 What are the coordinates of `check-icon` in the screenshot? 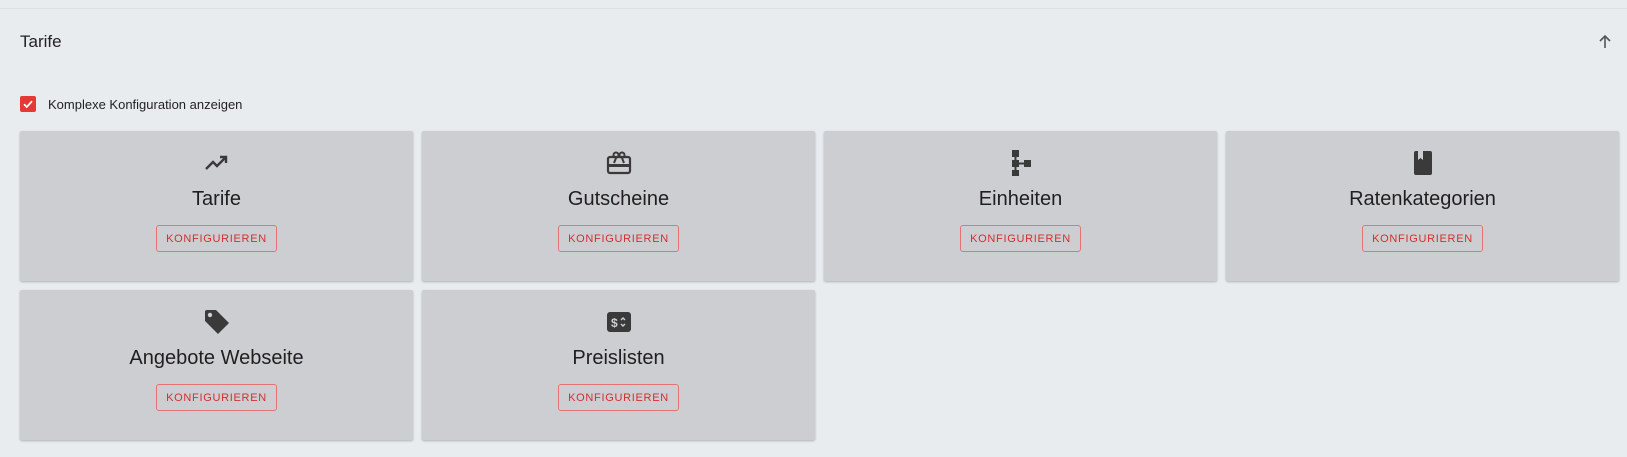 It's located at (28, 104).